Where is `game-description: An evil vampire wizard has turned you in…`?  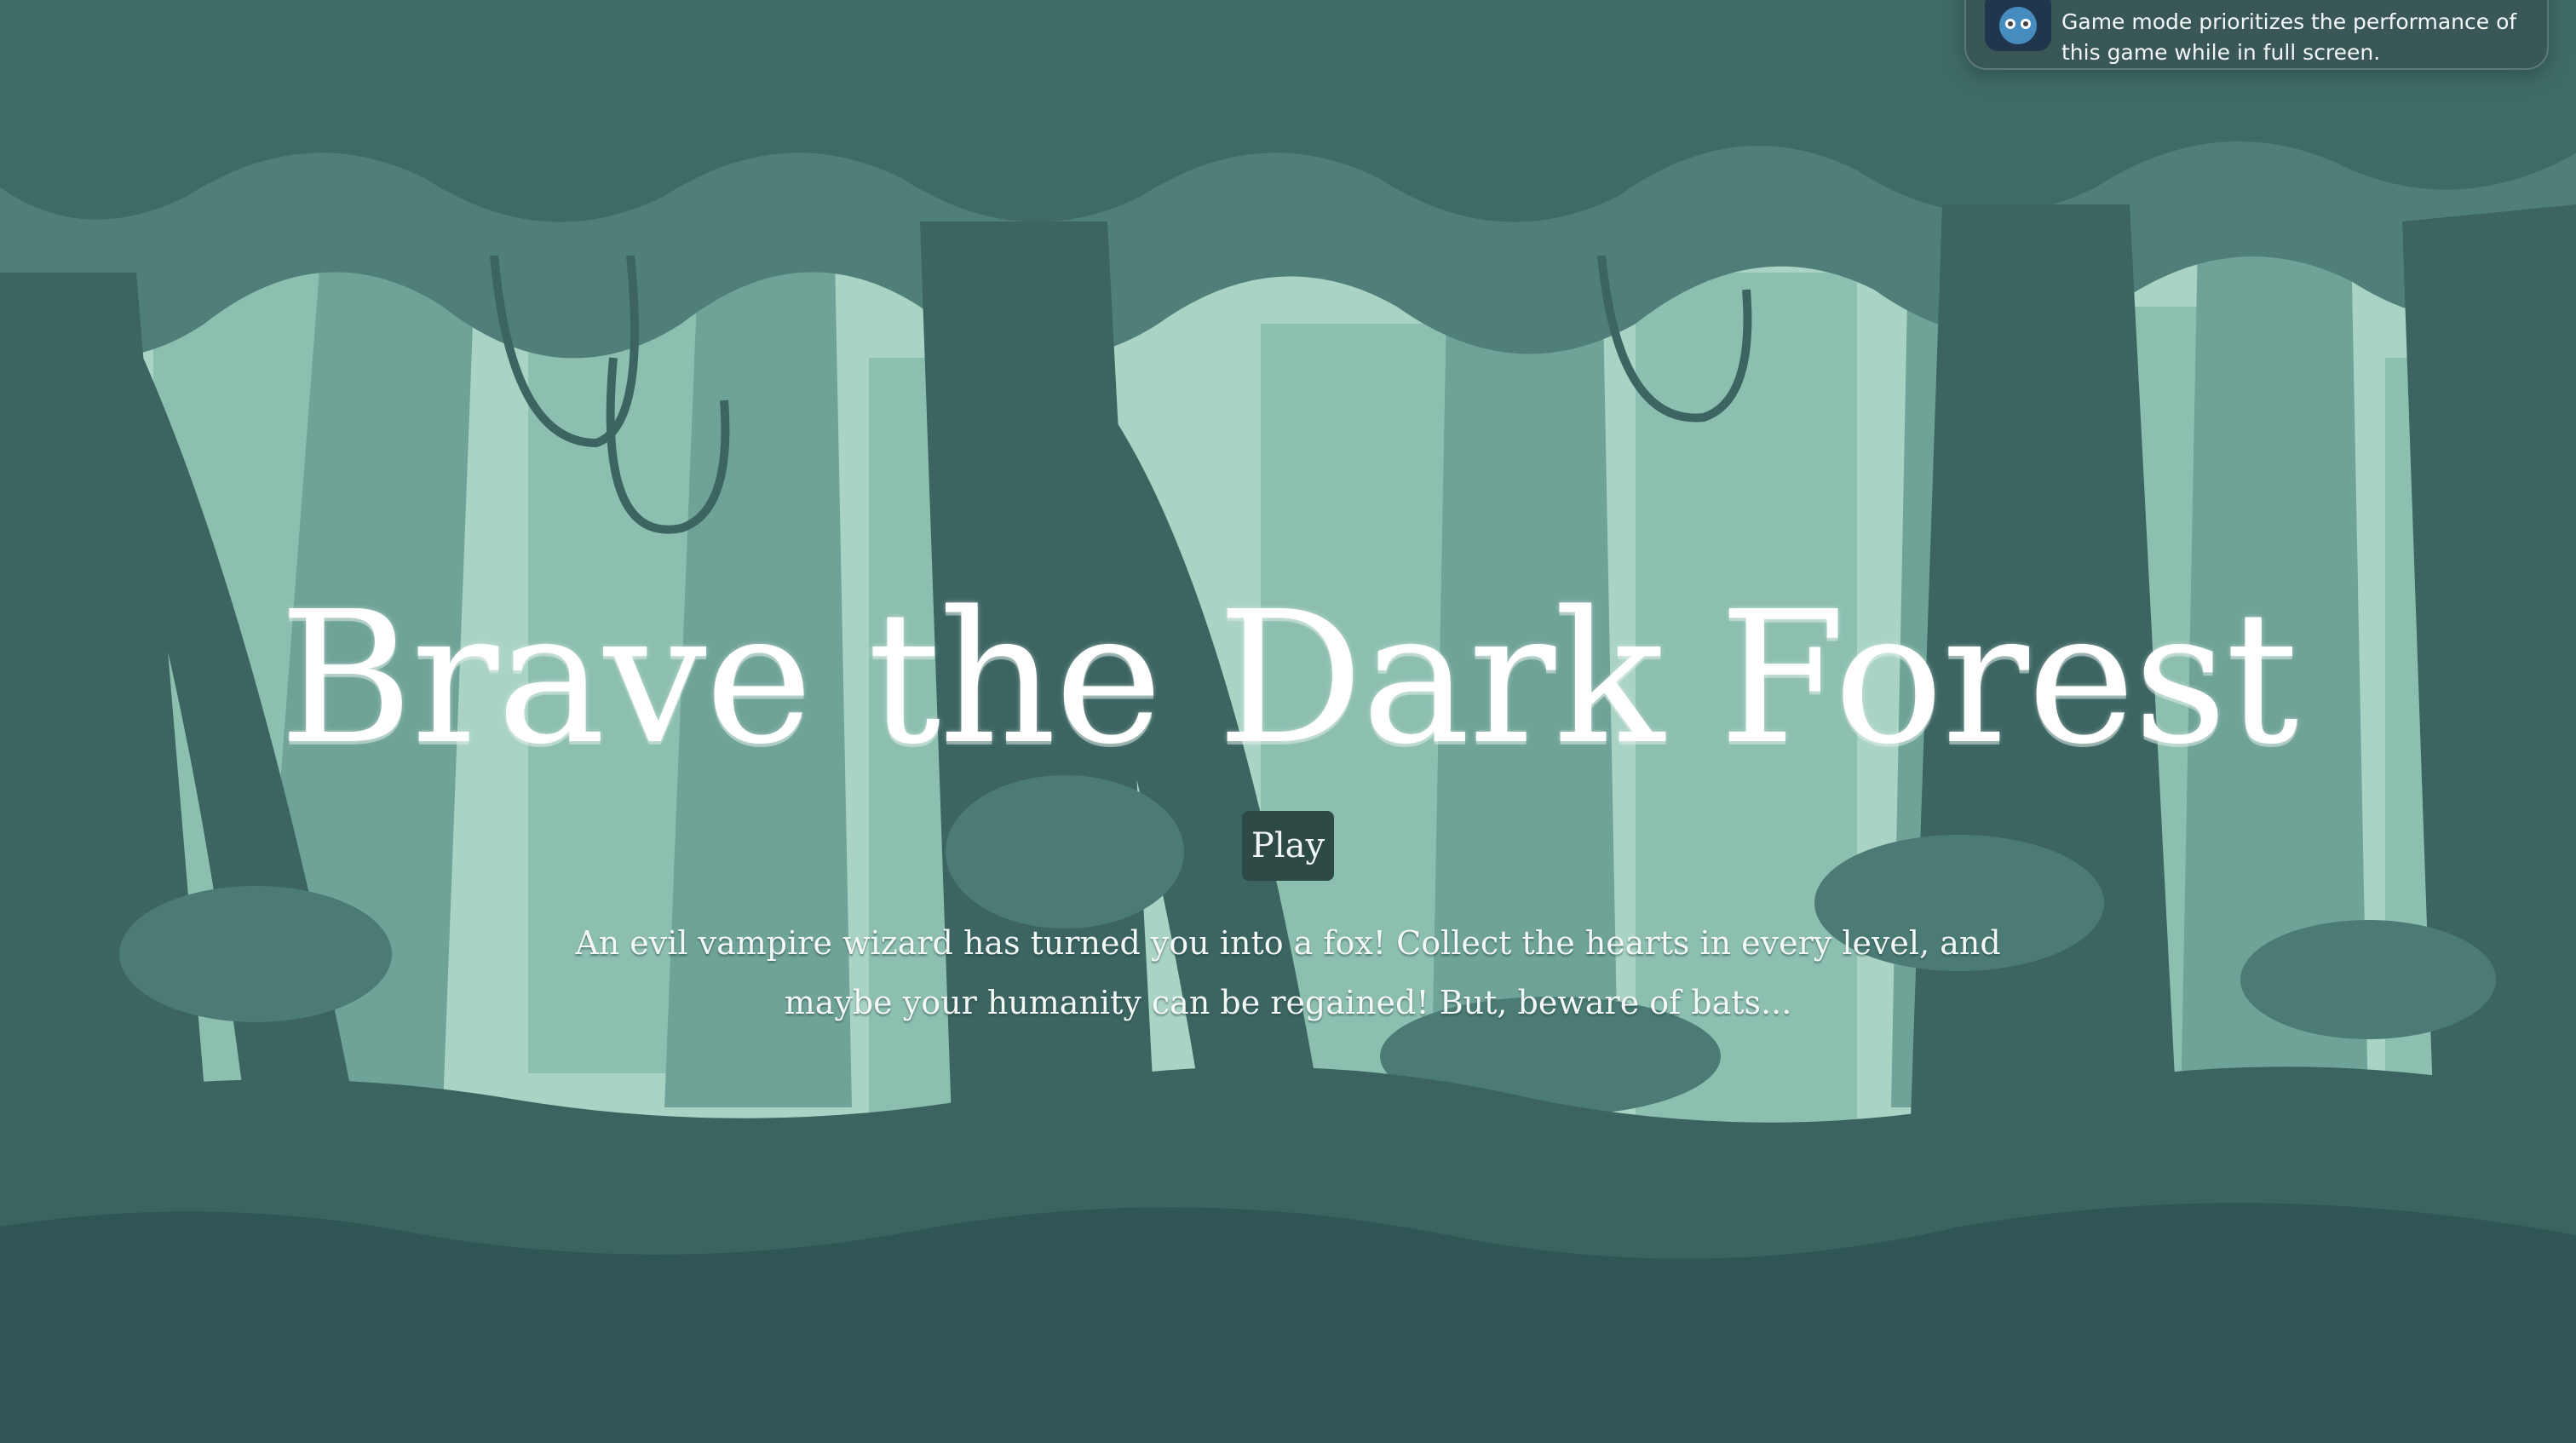
game-description: An evil vampire wizard has turned you in… is located at coordinates (1288, 973).